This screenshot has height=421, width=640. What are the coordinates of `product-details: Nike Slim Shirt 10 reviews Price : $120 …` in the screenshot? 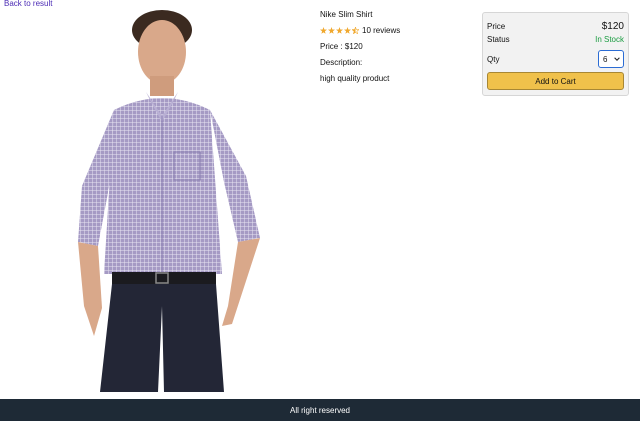 It's located at (395, 46).